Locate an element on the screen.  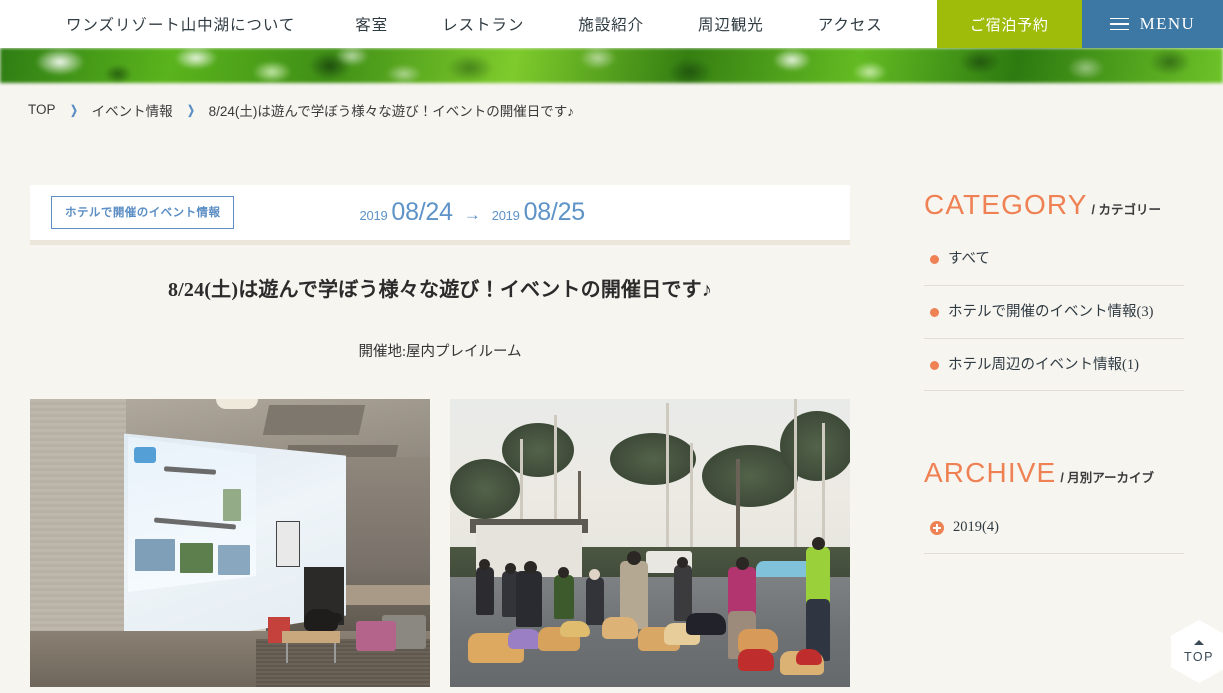
sidebar-item-category-all: すべて is located at coordinates (1054, 267).